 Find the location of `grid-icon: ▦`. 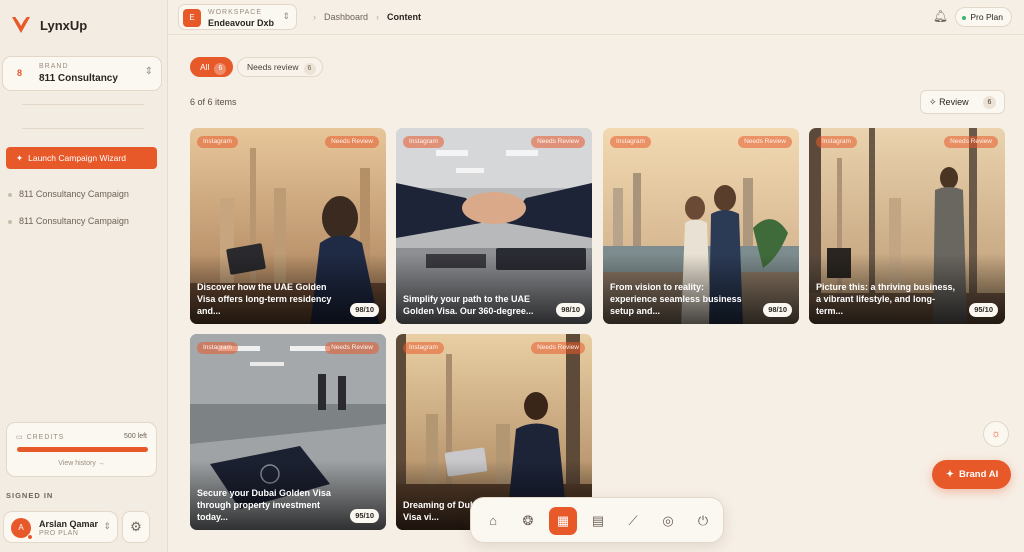

grid-icon: ▦ is located at coordinates (563, 521).